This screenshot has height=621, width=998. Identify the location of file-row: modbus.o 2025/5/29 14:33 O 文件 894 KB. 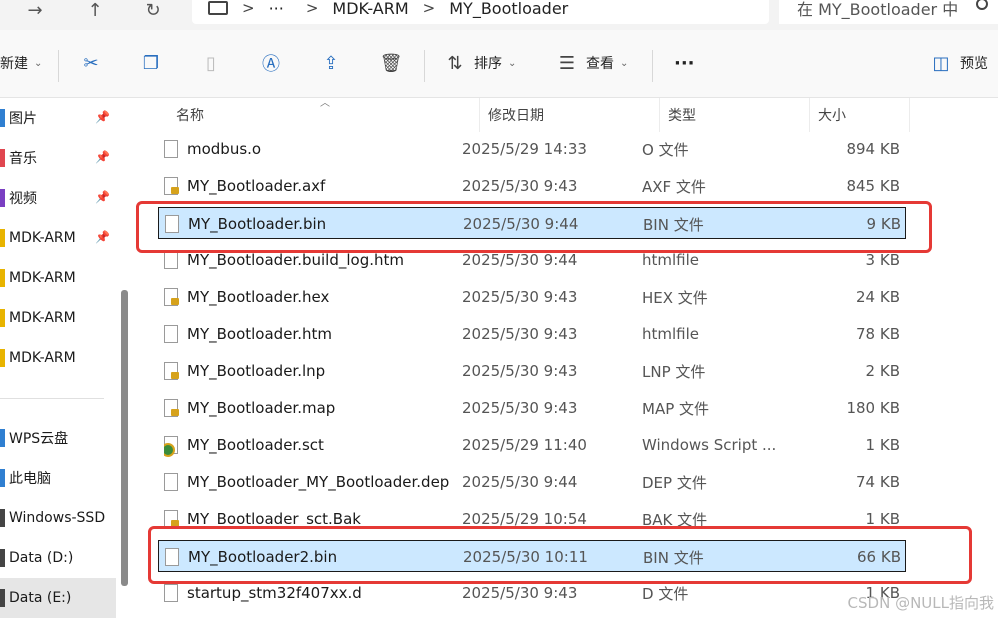
(532, 149).